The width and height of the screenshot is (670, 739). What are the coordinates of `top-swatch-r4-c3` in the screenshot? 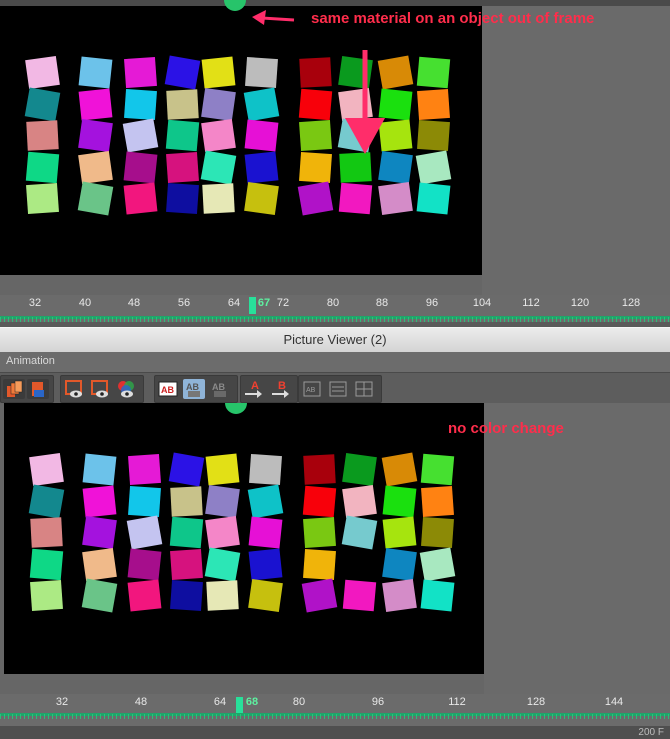 It's located at (140, 167).